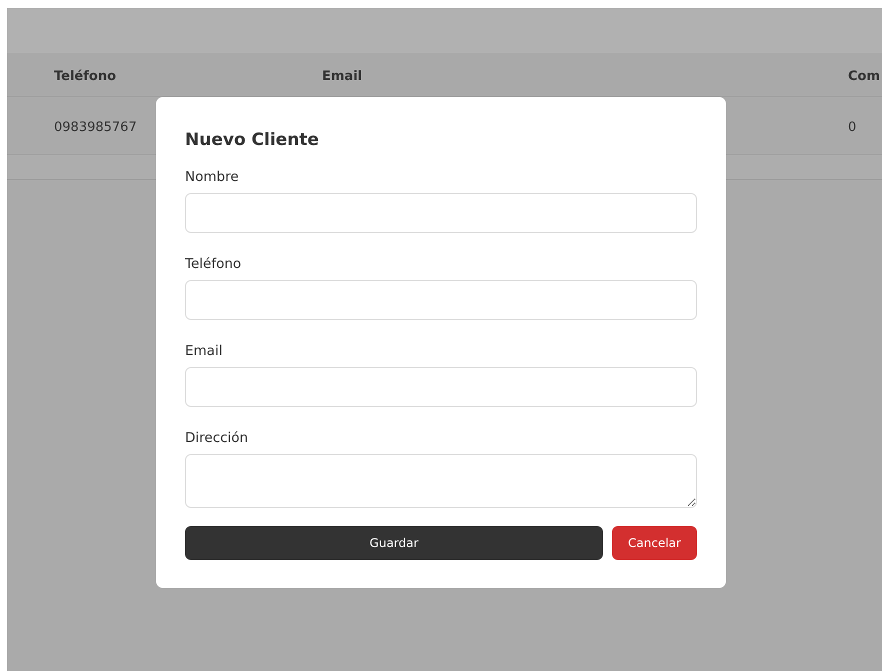 This screenshot has height=671, width=882. What do you see at coordinates (654, 543) in the screenshot?
I see `cancel-button: Cancelar` at bounding box center [654, 543].